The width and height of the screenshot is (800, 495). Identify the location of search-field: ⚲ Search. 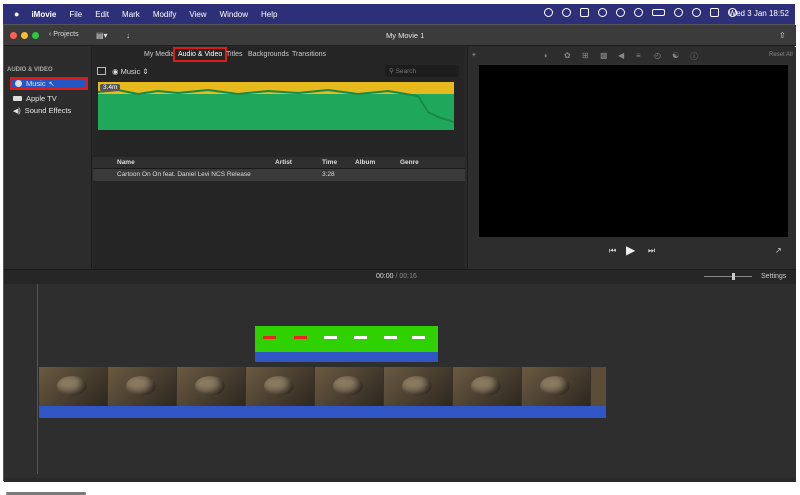
(422, 71).